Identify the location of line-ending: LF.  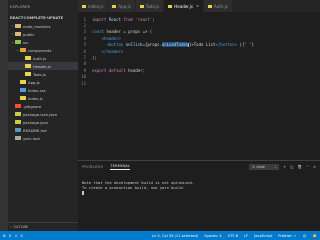
(246, 236).